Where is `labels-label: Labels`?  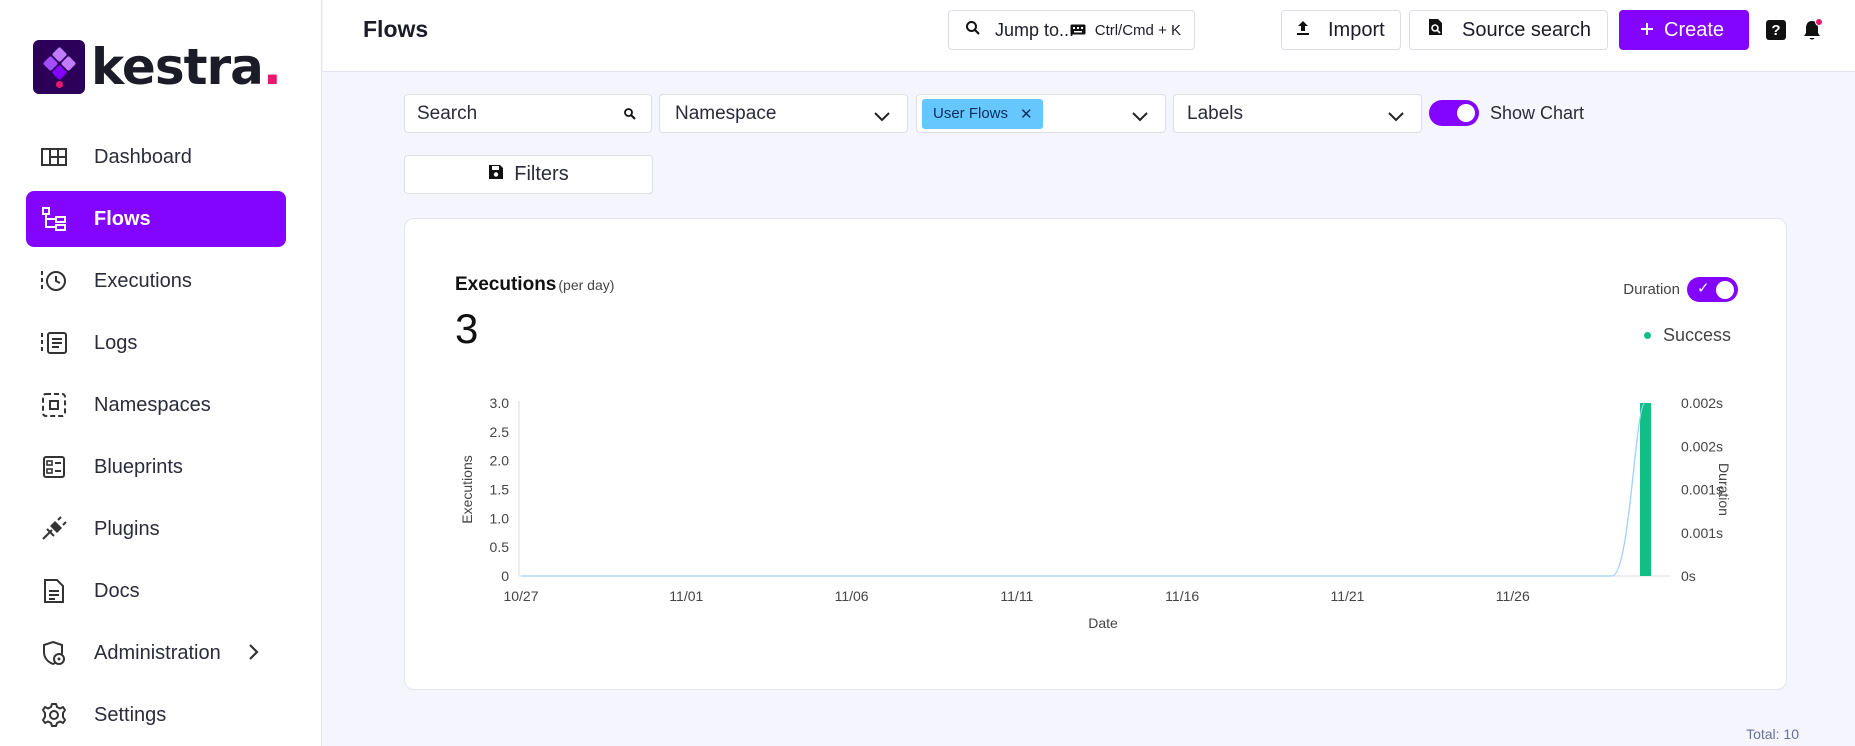
labels-label: Labels is located at coordinates (1215, 113).